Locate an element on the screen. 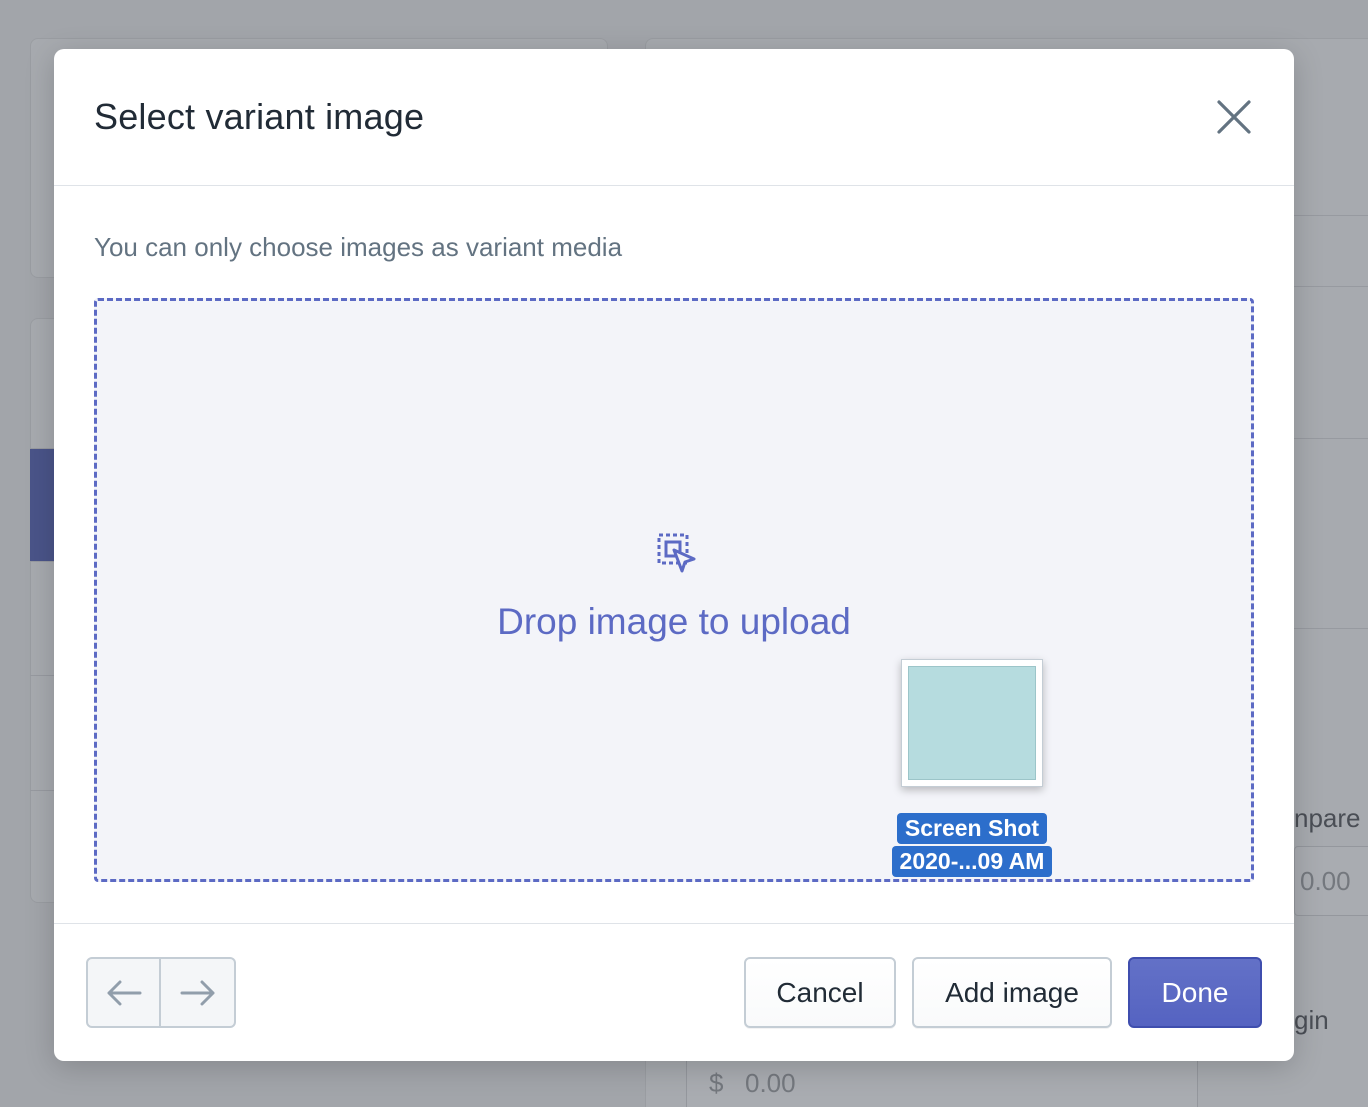  arrow-left-icon is located at coordinates (124, 992).